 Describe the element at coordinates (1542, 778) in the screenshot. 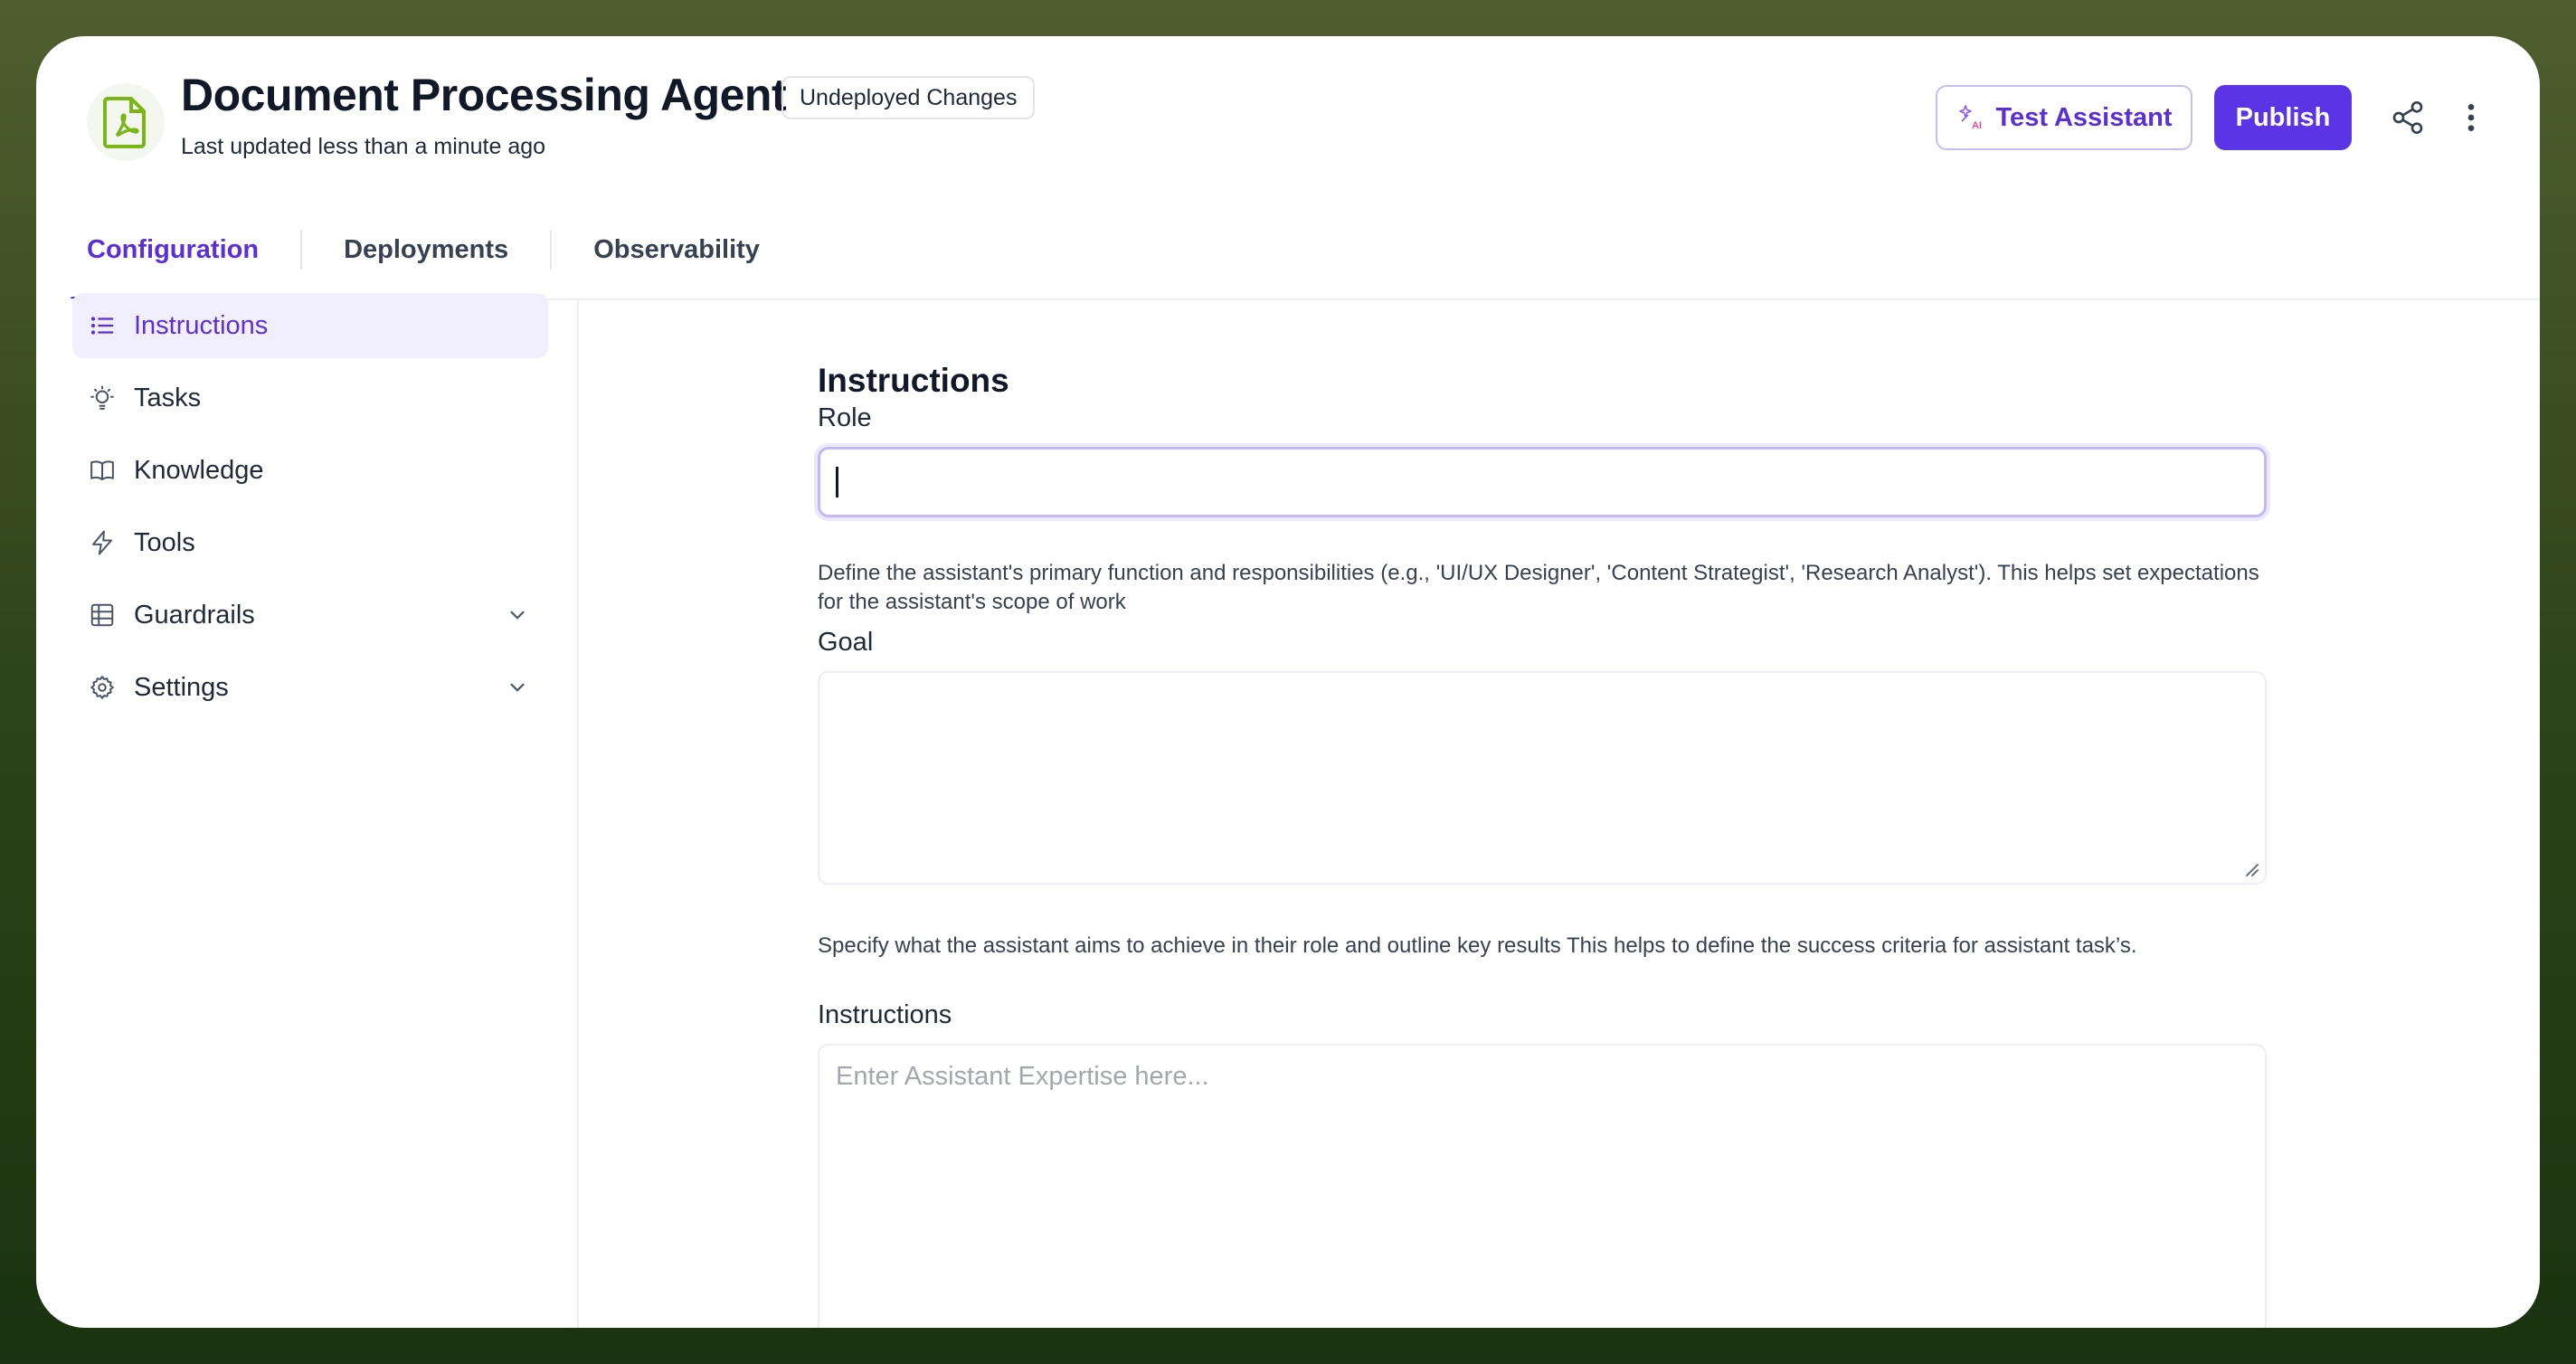

I see `goal-textarea` at that location.